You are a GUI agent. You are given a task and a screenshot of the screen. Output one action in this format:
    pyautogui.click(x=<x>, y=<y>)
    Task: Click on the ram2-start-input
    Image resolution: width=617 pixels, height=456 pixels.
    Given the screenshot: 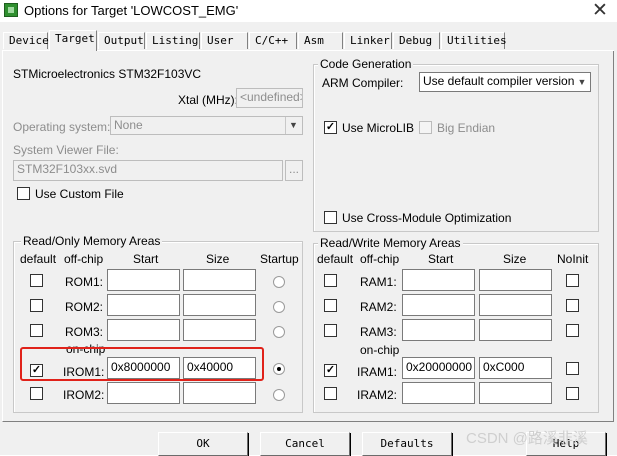 What is the action you would take?
    pyautogui.click(x=438, y=305)
    